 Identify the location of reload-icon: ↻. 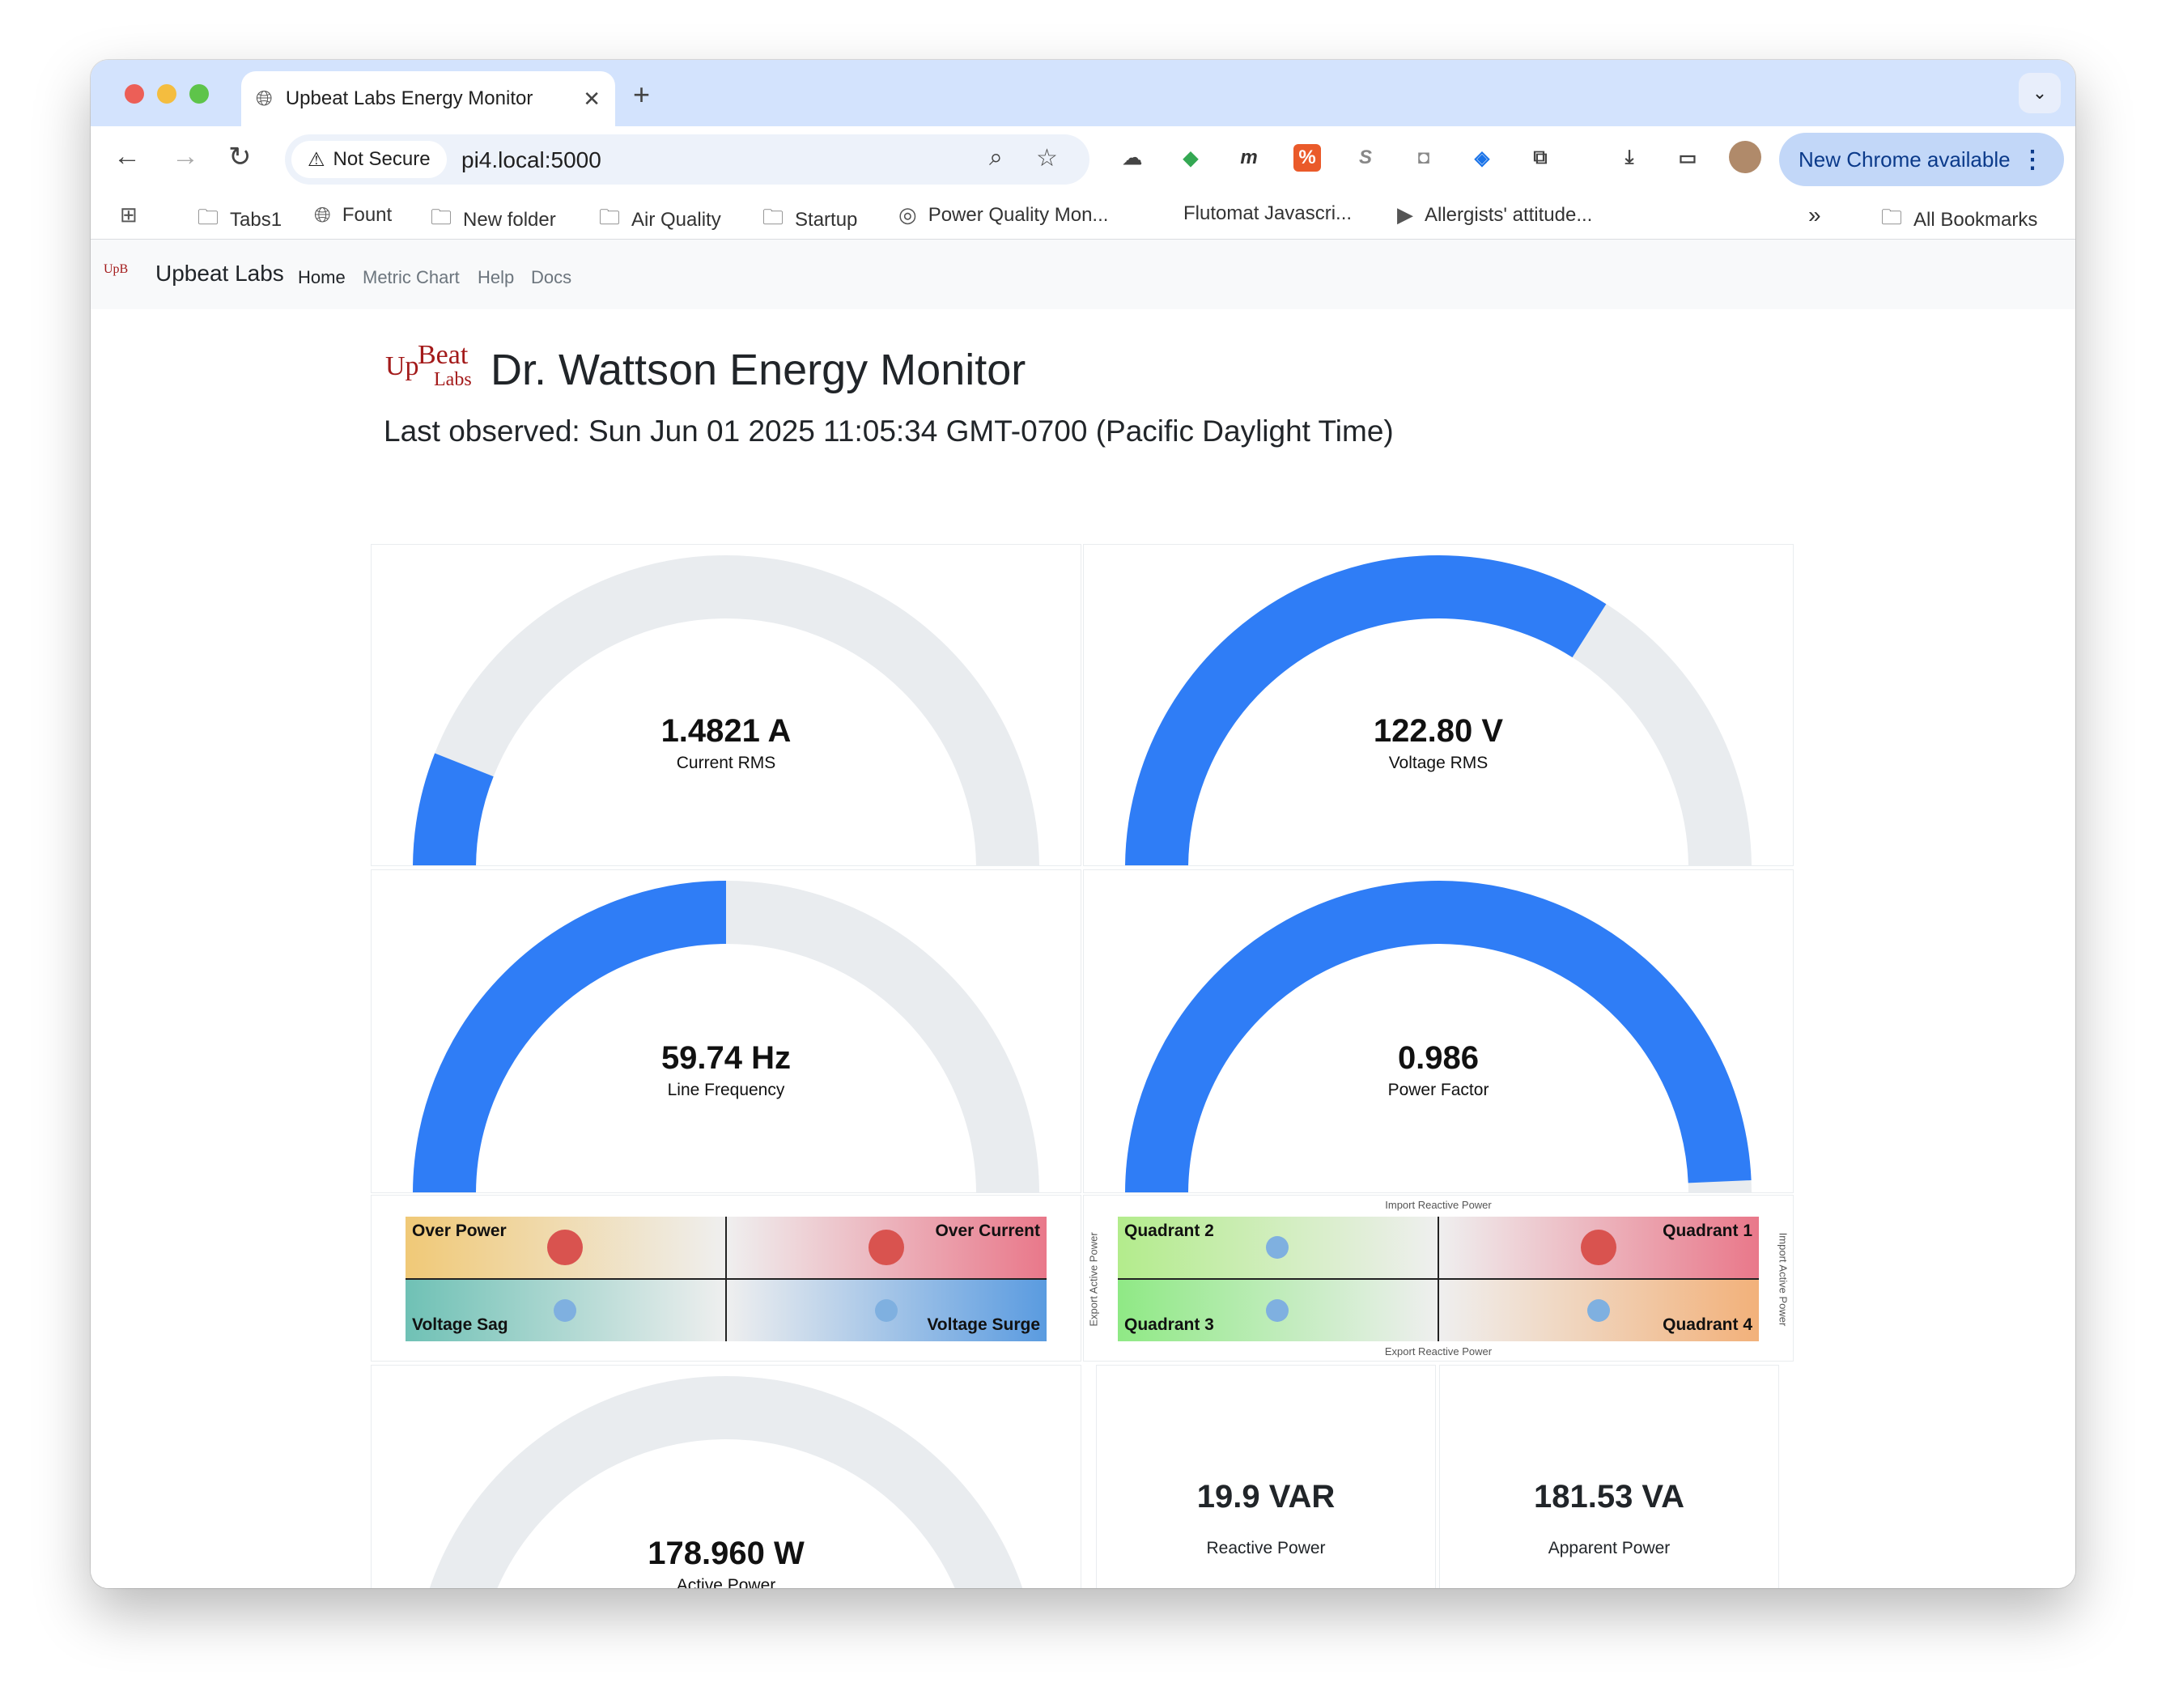
(240, 157).